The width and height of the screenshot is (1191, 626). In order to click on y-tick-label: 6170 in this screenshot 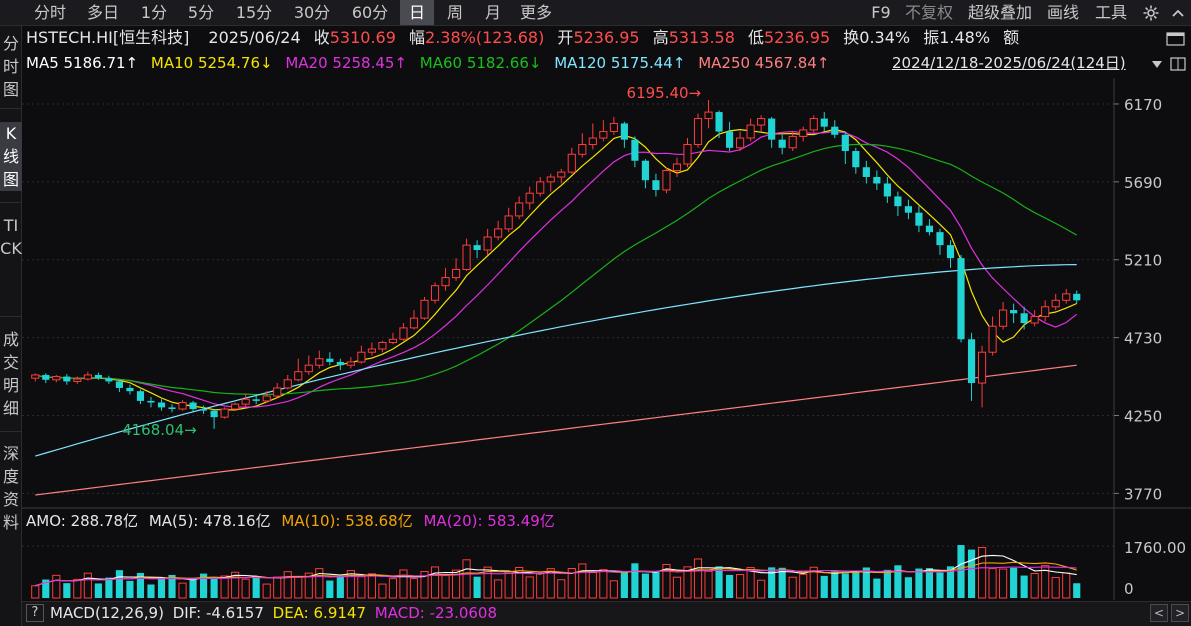, I will do `click(1143, 105)`.